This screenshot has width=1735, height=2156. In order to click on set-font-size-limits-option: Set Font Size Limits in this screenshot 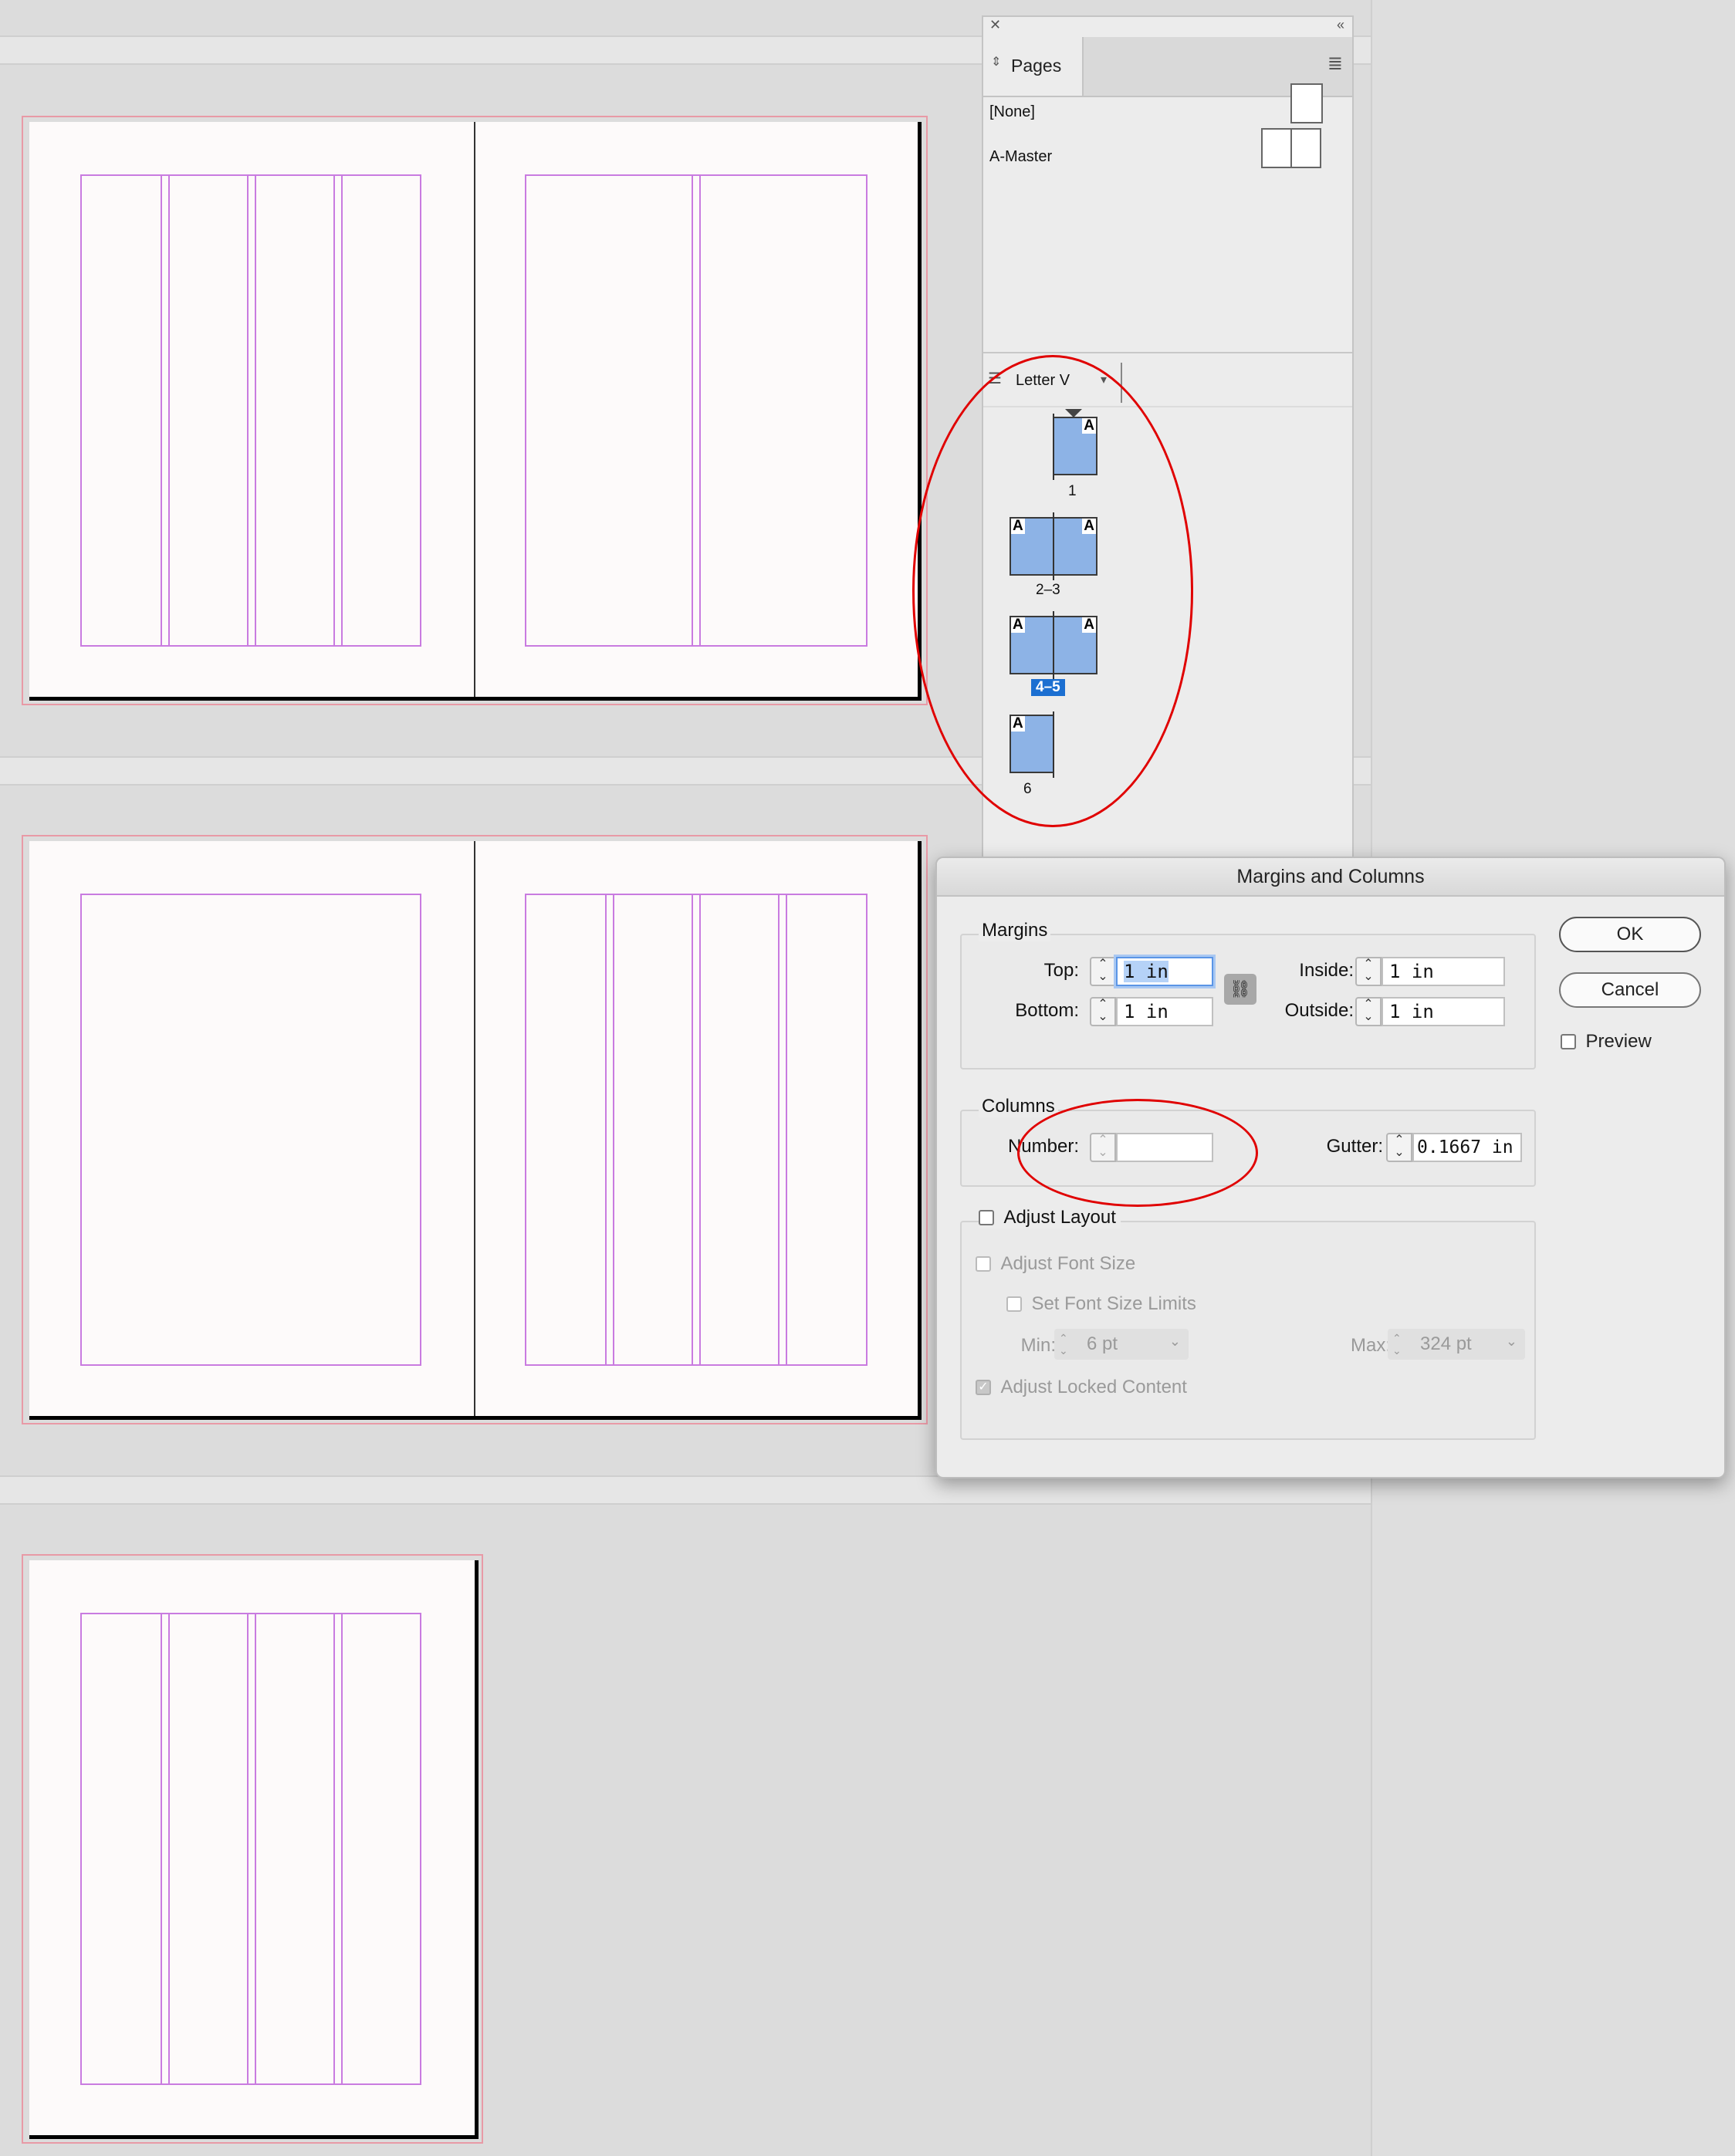, I will do `click(1101, 1304)`.